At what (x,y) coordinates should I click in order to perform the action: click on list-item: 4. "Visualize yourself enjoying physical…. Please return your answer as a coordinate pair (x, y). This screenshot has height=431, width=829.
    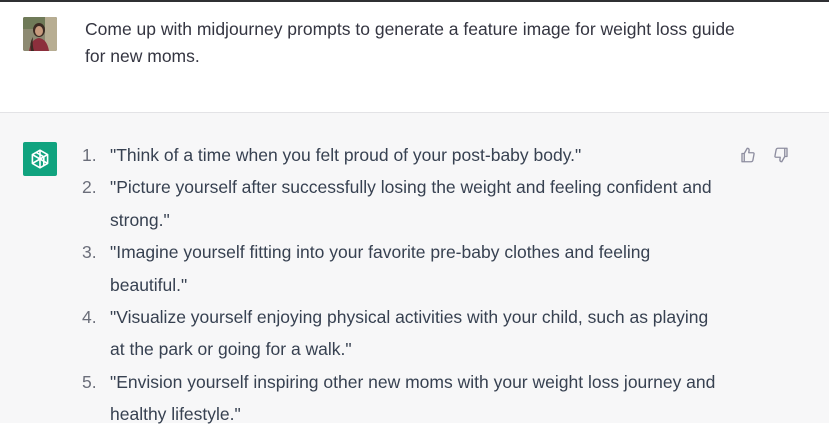
    Looking at the image, I should click on (402, 333).